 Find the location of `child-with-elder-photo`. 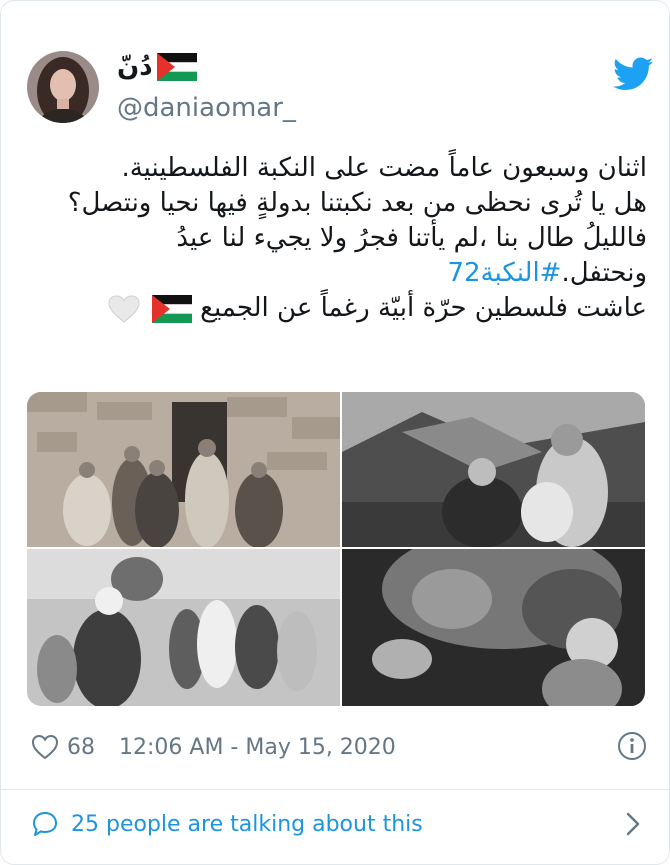

child-with-elder-photo is located at coordinates (493, 627).